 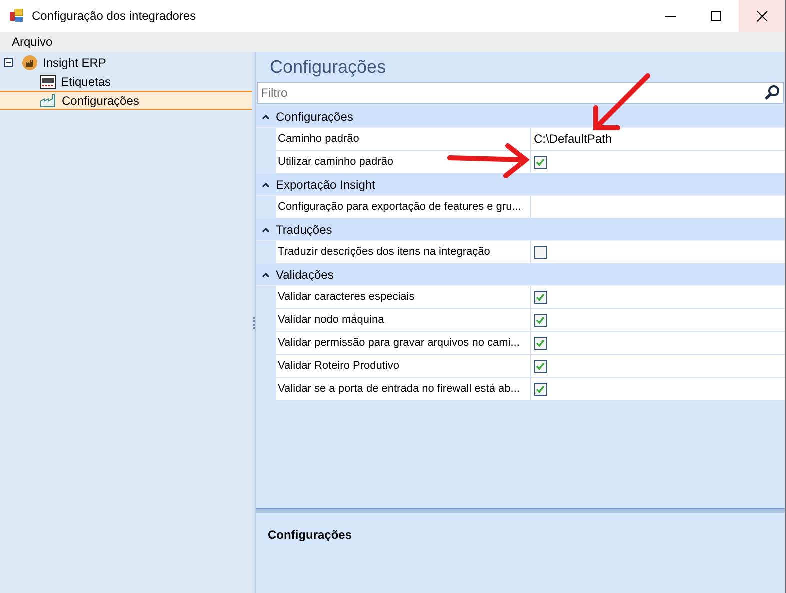 What do you see at coordinates (403, 297) in the screenshot?
I see `property-name: Validar caracteres especiais` at bounding box center [403, 297].